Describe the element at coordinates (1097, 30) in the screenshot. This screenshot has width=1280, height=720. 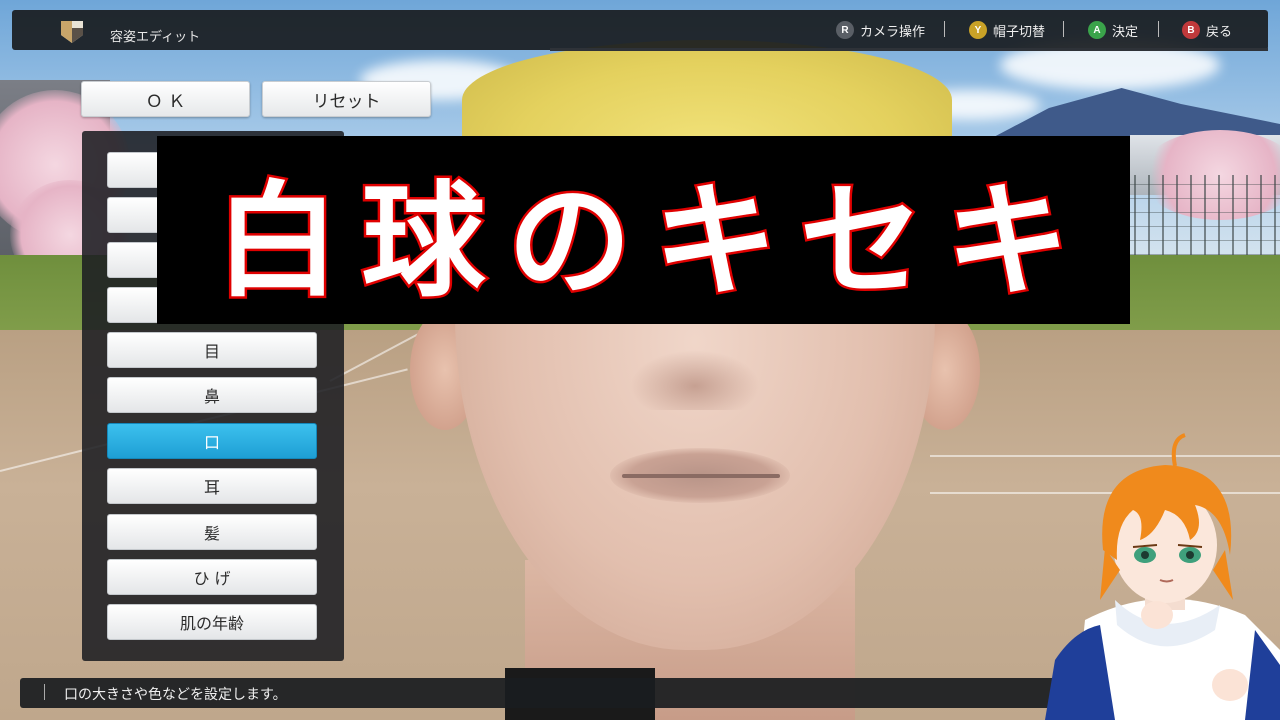
I see `a-button-icon: A` at that location.